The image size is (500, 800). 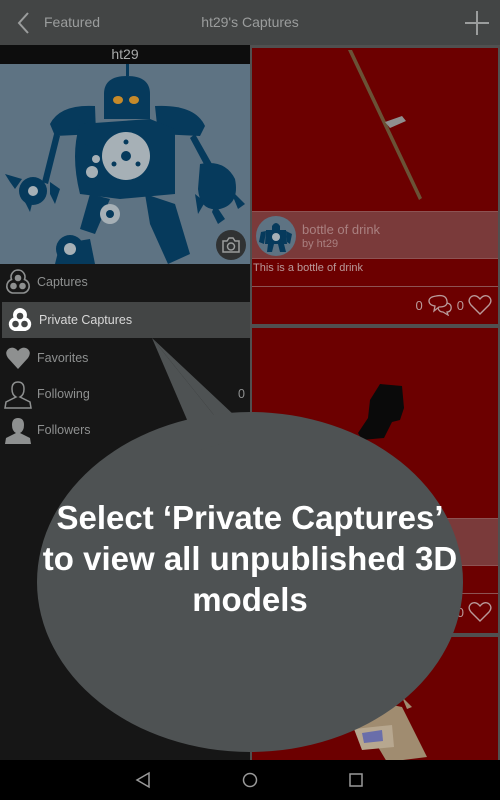 I want to click on triangle-back-icon, so click(x=144, y=780).